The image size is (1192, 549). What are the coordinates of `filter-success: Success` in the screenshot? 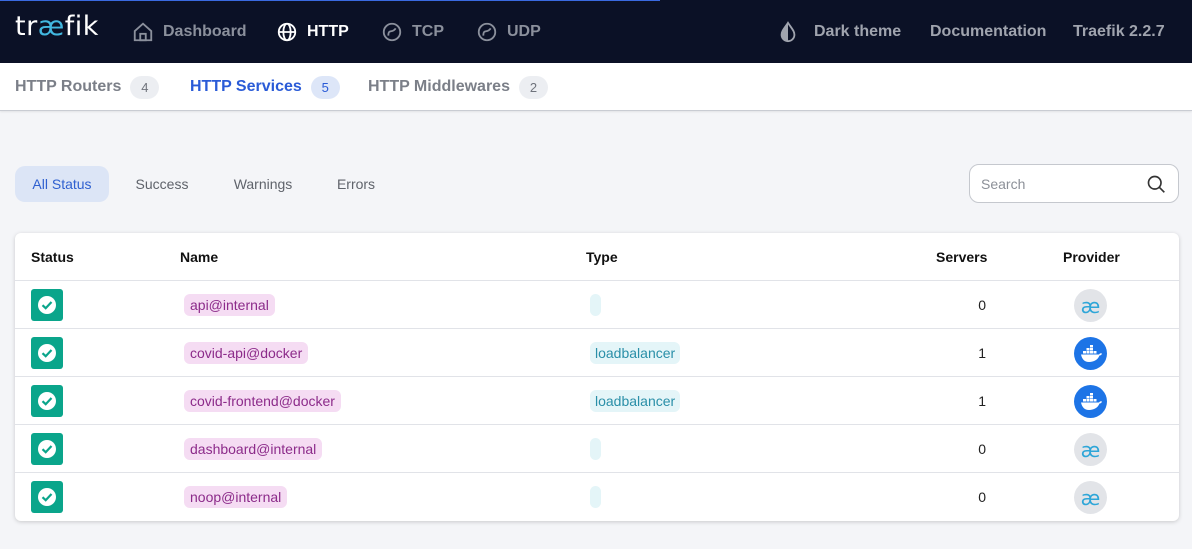 It's located at (162, 184).